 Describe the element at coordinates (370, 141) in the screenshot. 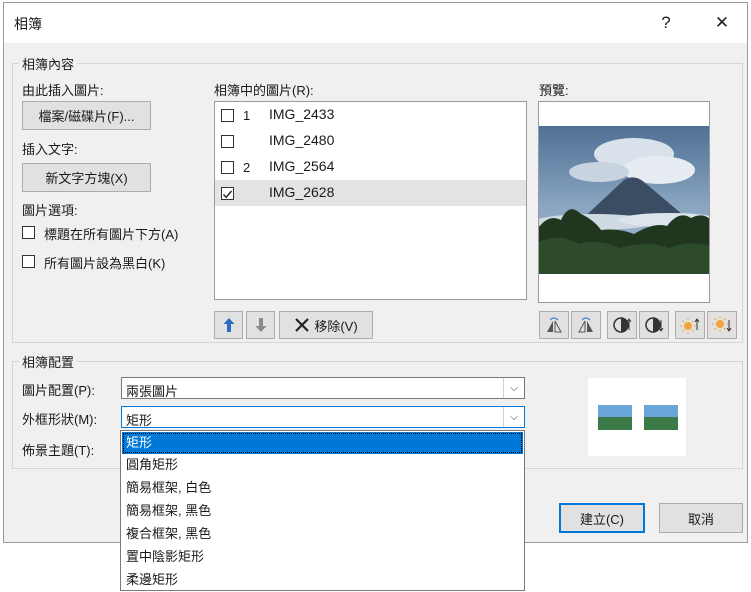

I see `list-item: IMG_2480` at that location.